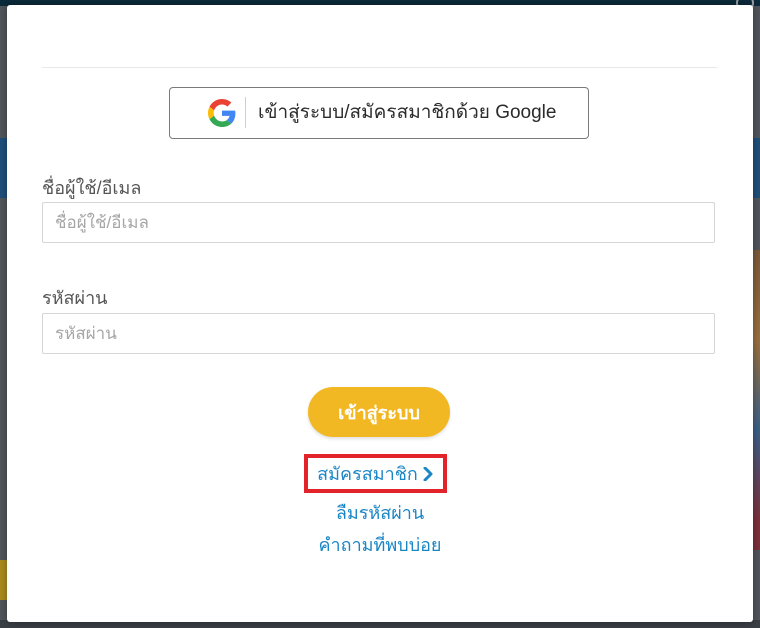  What do you see at coordinates (245, 112) in the screenshot?
I see `google-button-separator` at bounding box center [245, 112].